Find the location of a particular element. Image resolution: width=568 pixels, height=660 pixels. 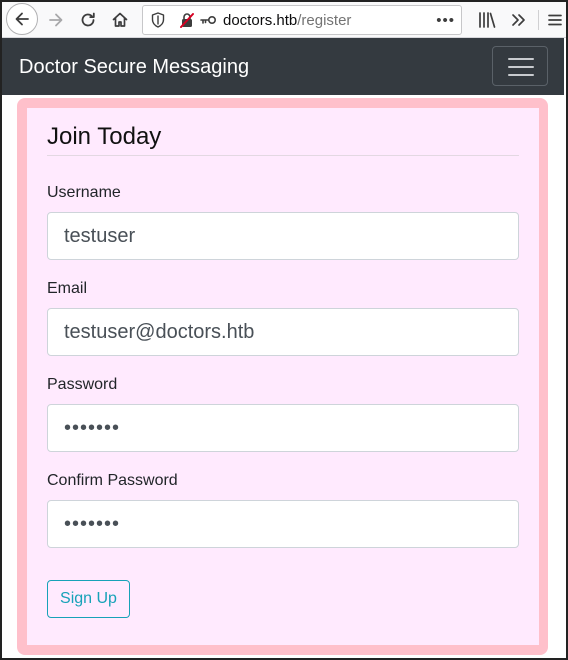

home-icon is located at coordinates (120, 19).